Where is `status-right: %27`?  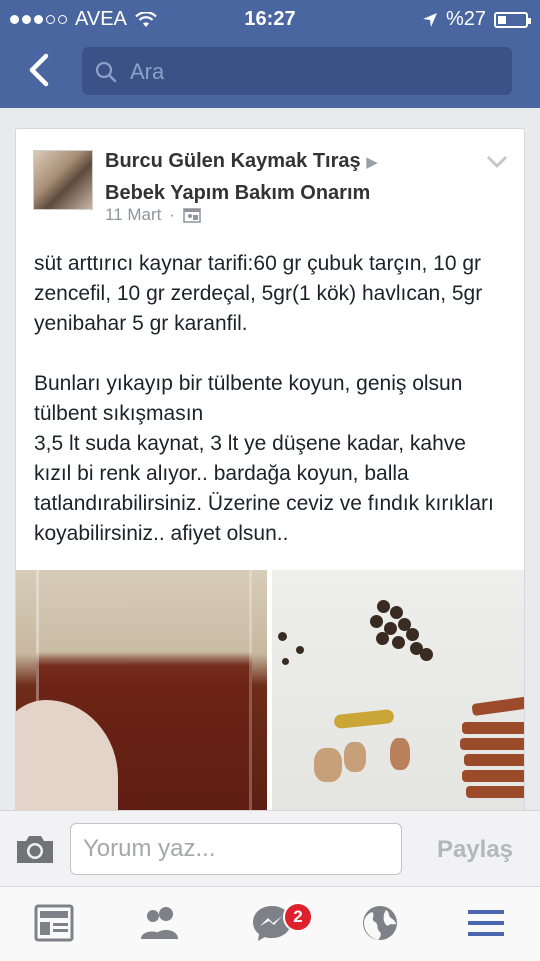 status-right: %27 is located at coordinates (476, 19).